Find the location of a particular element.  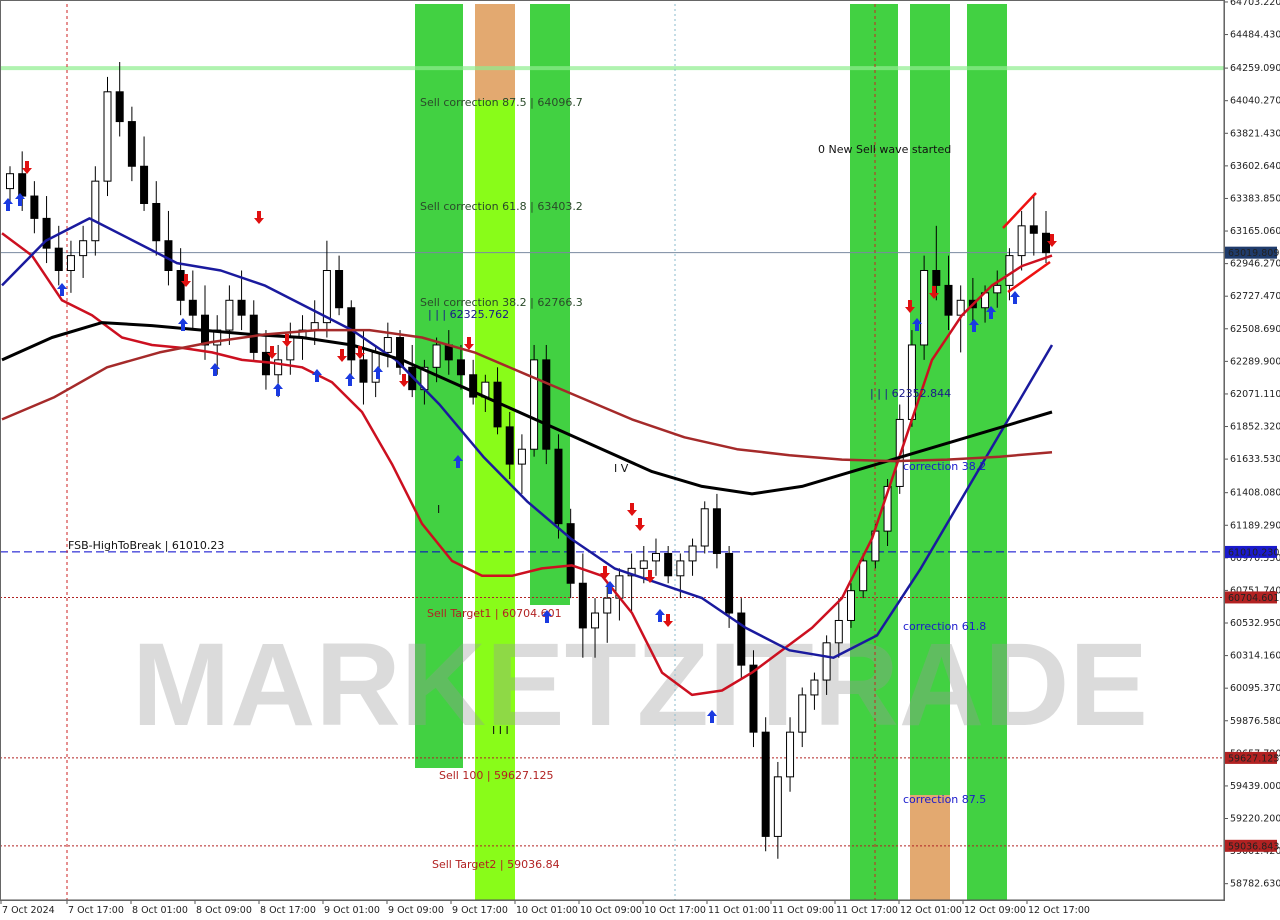

time-tick-label: 7 Oct 17:00 is located at coordinates (96, 910).